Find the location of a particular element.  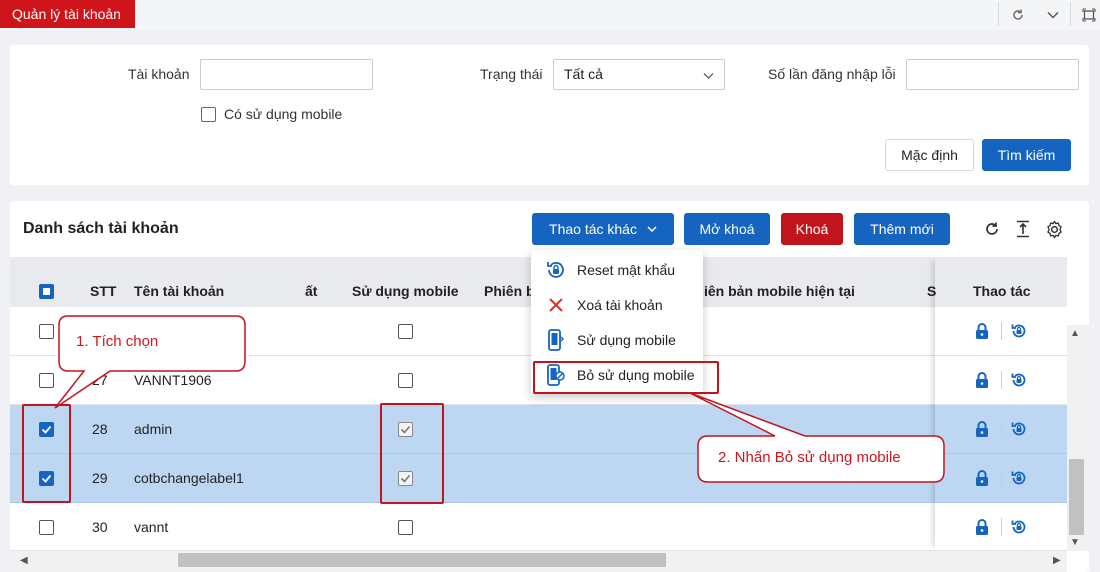

row-stt: 30 is located at coordinates (100, 527).